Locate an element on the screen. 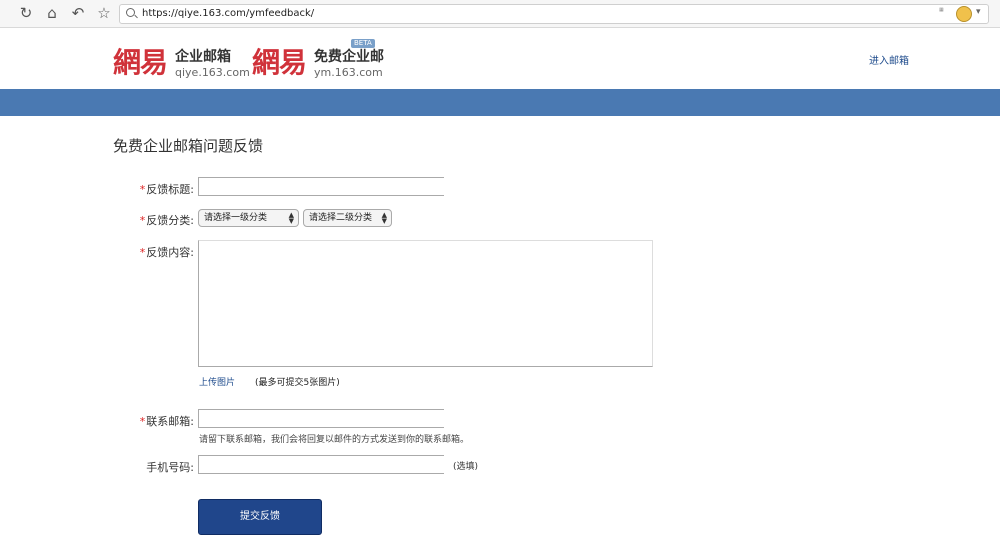  extension-avatar-icon is located at coordinates (964, 14).